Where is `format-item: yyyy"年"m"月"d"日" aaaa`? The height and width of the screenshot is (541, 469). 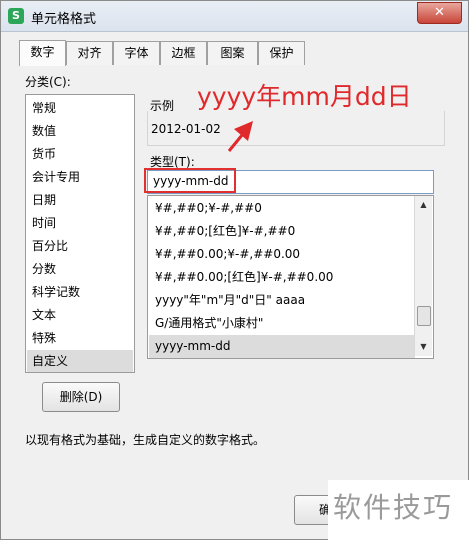
format-item: yyyy"年"m"月"d"日" aaaa is located at coordinates (282, 300).